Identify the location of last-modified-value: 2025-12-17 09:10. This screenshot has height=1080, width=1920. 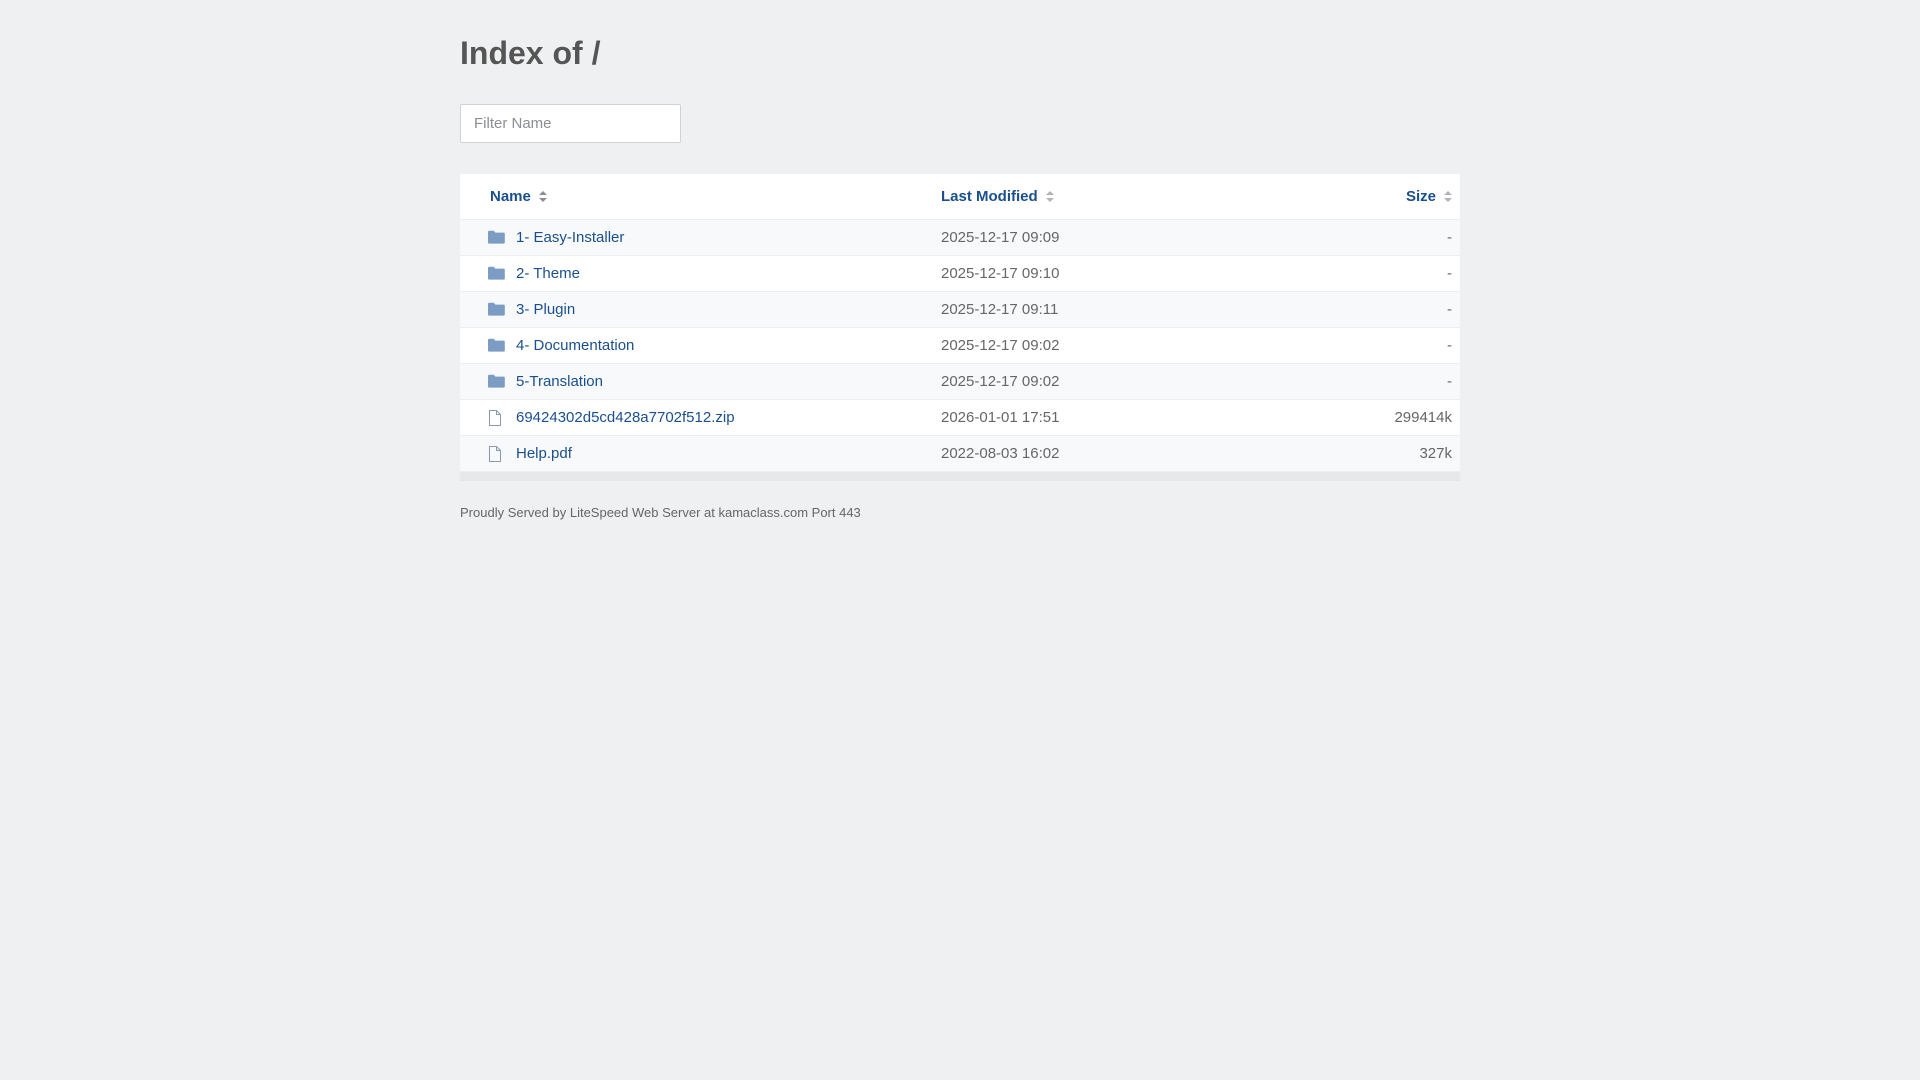
(1000, 273).